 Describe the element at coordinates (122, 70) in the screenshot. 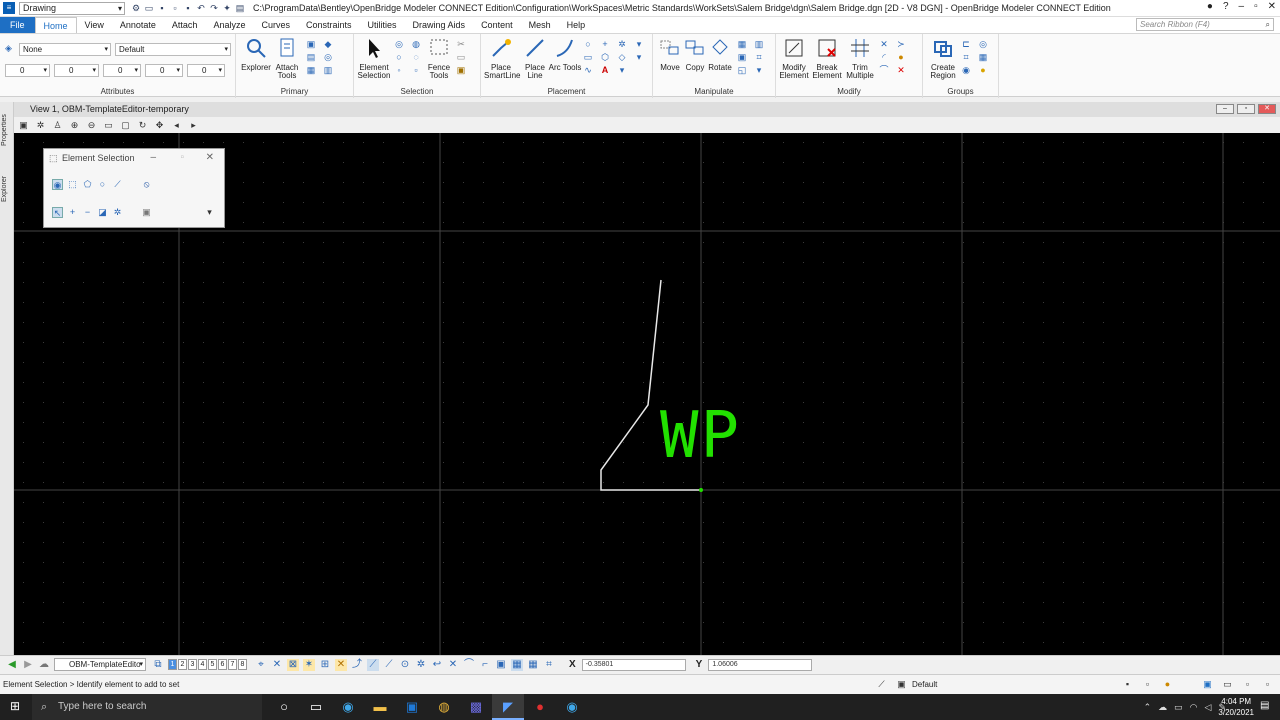

I see `weight-combo: 0` at that location.